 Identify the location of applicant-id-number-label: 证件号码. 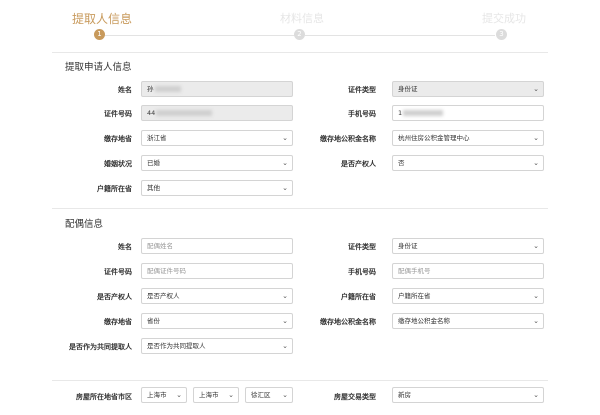
(118, 114).